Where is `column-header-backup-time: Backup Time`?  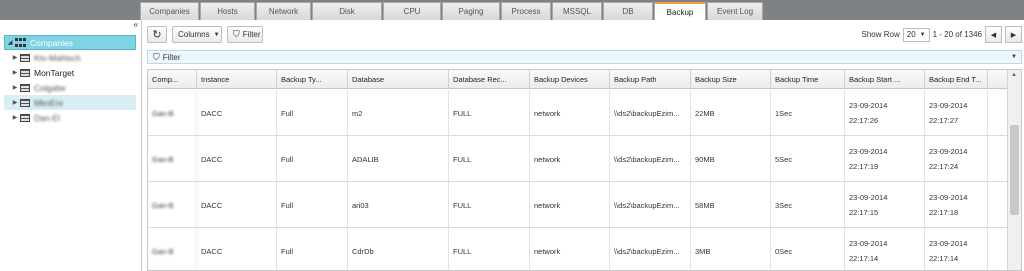
column-header-backup-time: Backup Time is located at coordinates (808, 79).